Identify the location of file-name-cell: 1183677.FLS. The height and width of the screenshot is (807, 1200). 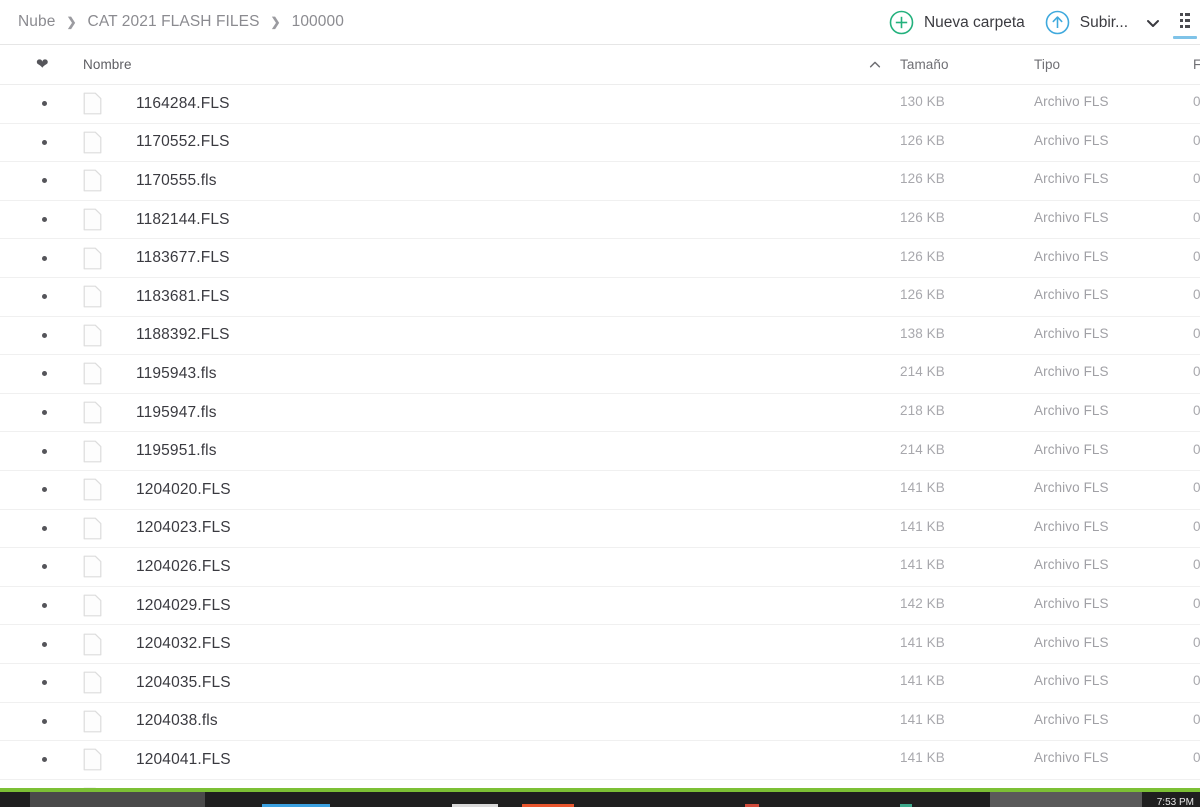
(473, 258).